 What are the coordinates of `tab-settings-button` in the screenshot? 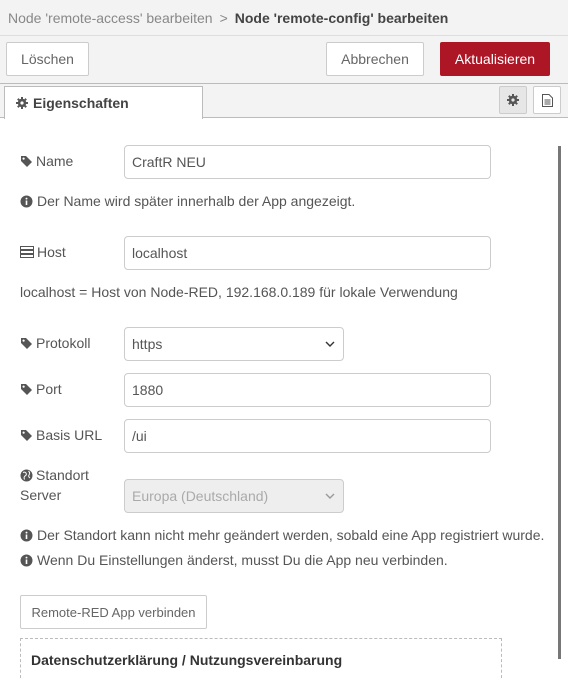 It's located at (513, 100).